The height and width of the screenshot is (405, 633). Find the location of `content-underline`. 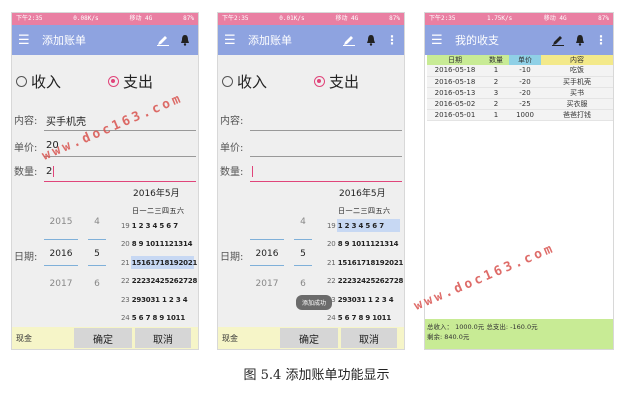

content-underline is located at coordinates (326, 130).